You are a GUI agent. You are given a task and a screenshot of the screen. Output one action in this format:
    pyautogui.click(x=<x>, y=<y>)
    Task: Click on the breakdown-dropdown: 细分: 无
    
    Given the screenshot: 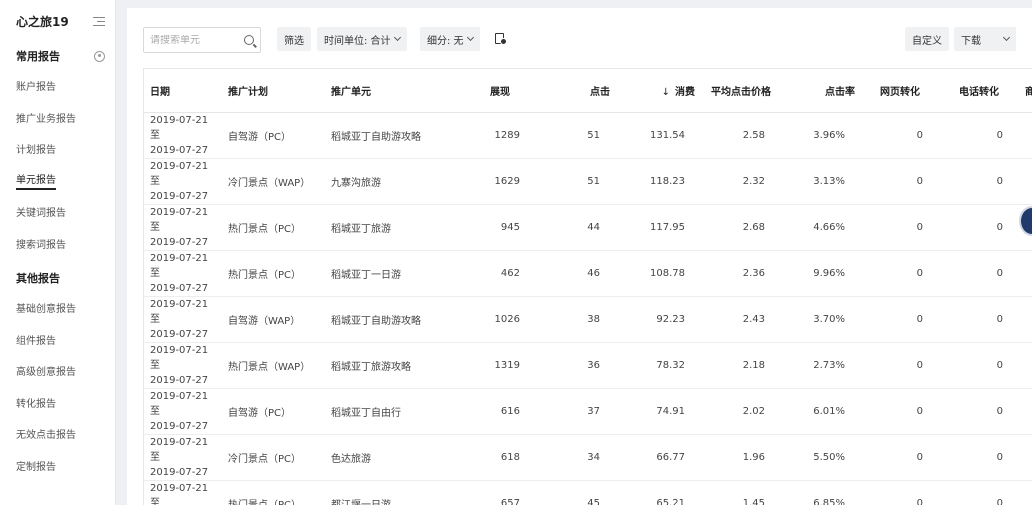 What is the action you would take?
    pyautogui.click(x=450, y=39)
    